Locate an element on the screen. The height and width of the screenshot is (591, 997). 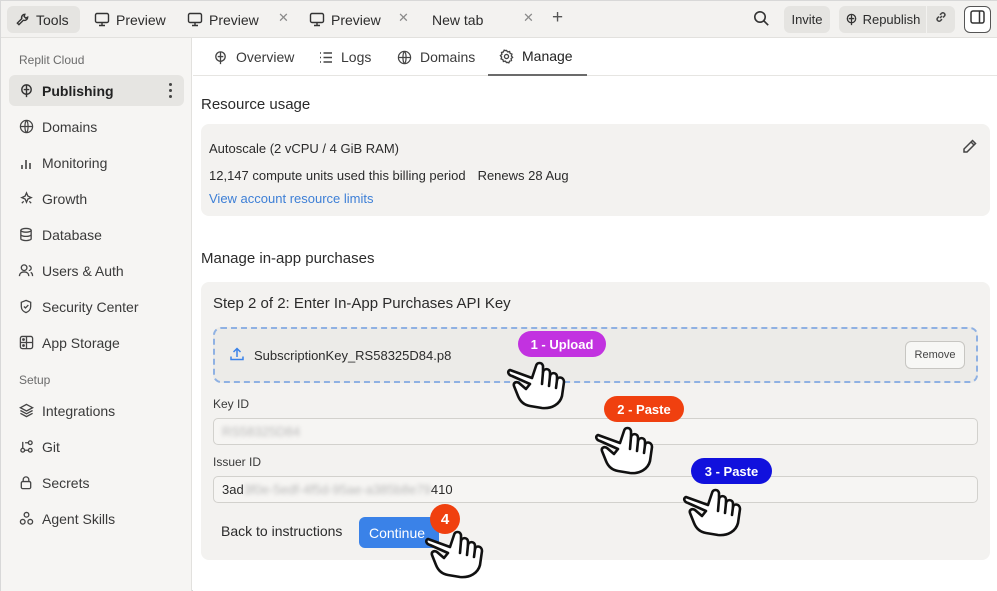
growth-icon is located at coordinates (26, 198).